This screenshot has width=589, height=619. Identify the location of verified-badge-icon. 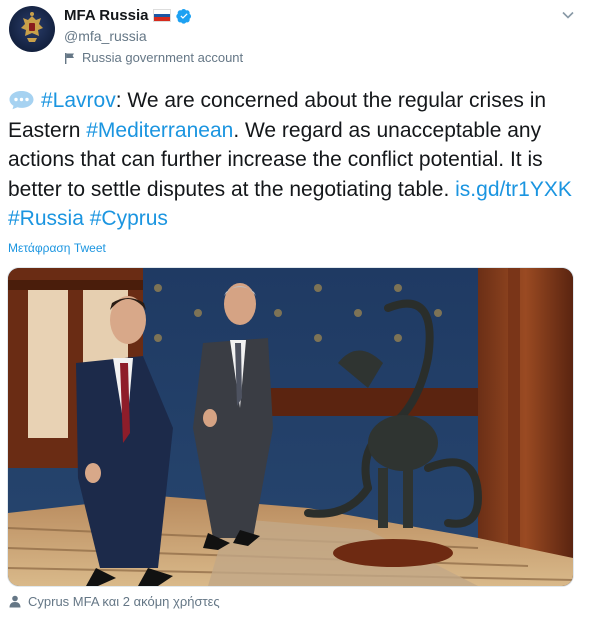
(184, 16).